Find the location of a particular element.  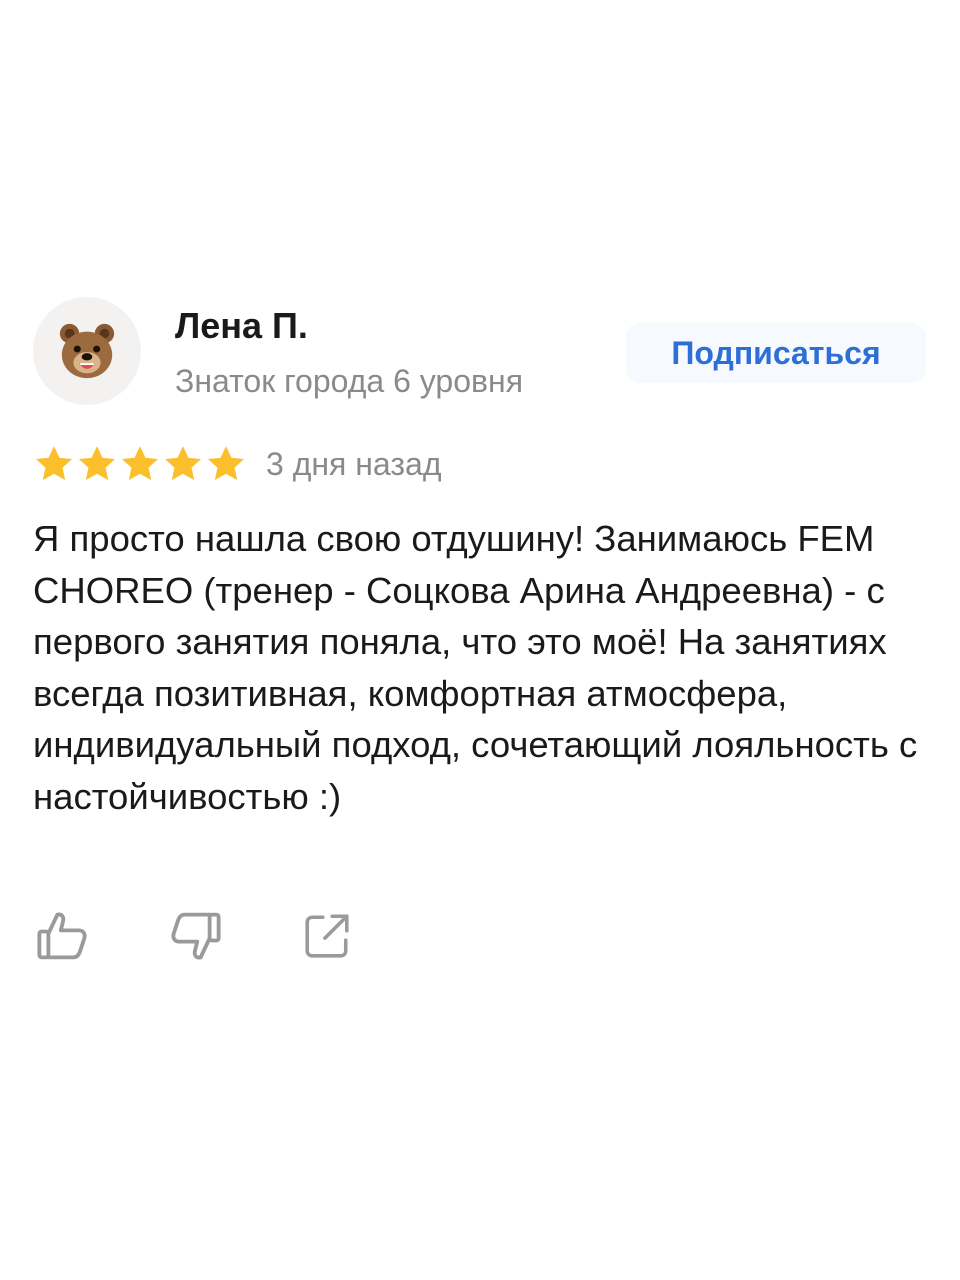

thumbs-down-icon is located at coordinates (196, 936).